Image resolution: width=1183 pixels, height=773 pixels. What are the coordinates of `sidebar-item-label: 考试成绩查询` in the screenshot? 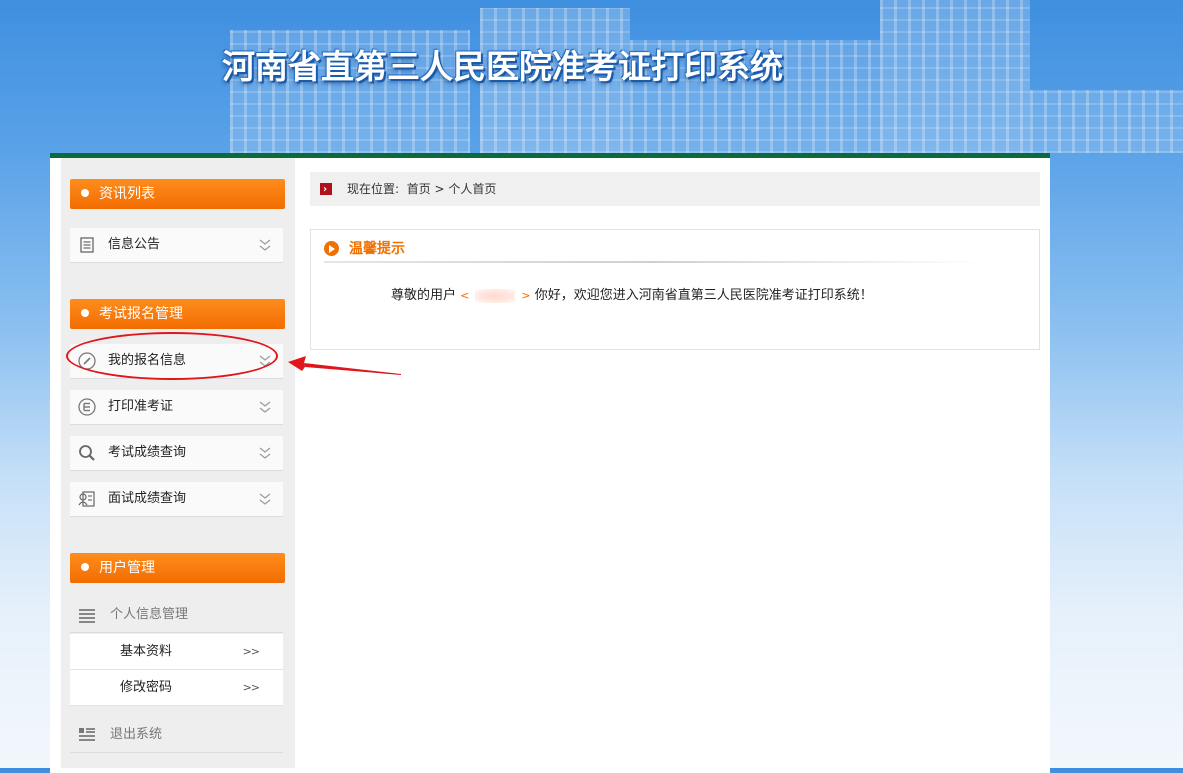 It's located at (147, 452).